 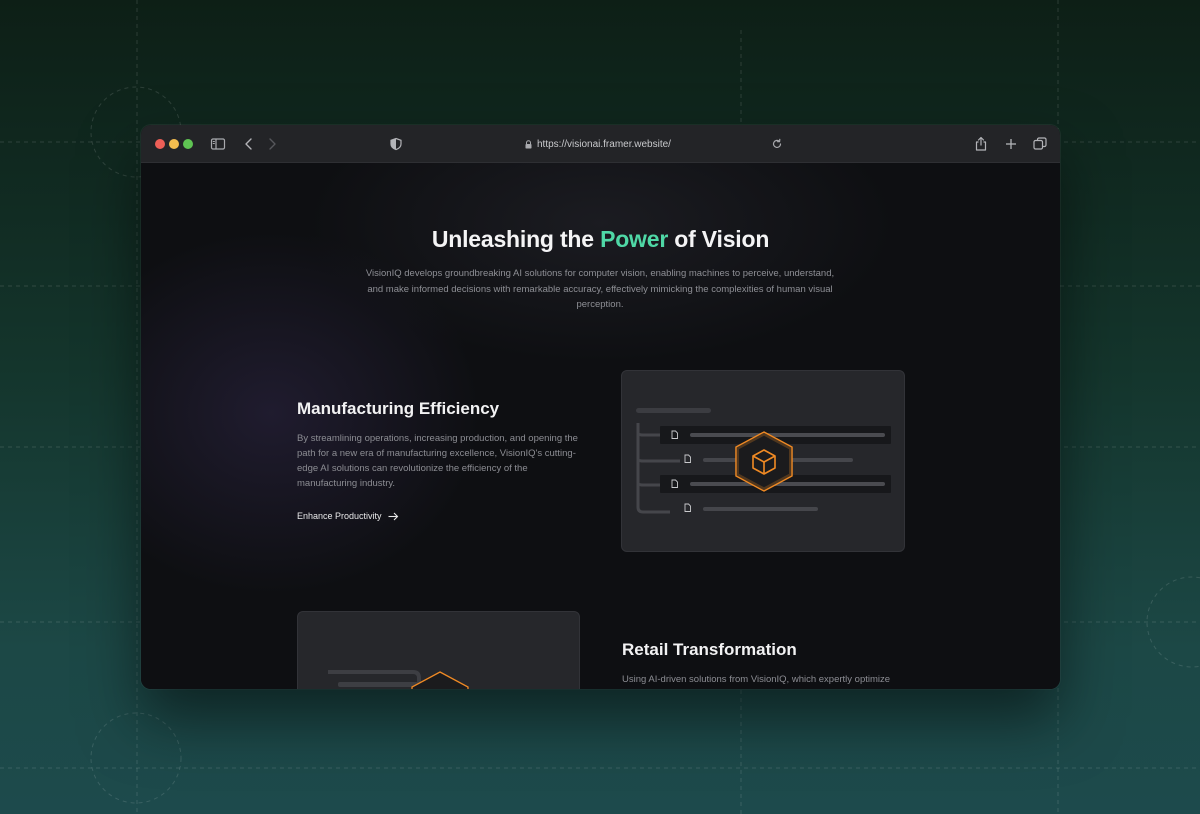 I want to click on file-tree-illustration, so click(x=763, y=461).